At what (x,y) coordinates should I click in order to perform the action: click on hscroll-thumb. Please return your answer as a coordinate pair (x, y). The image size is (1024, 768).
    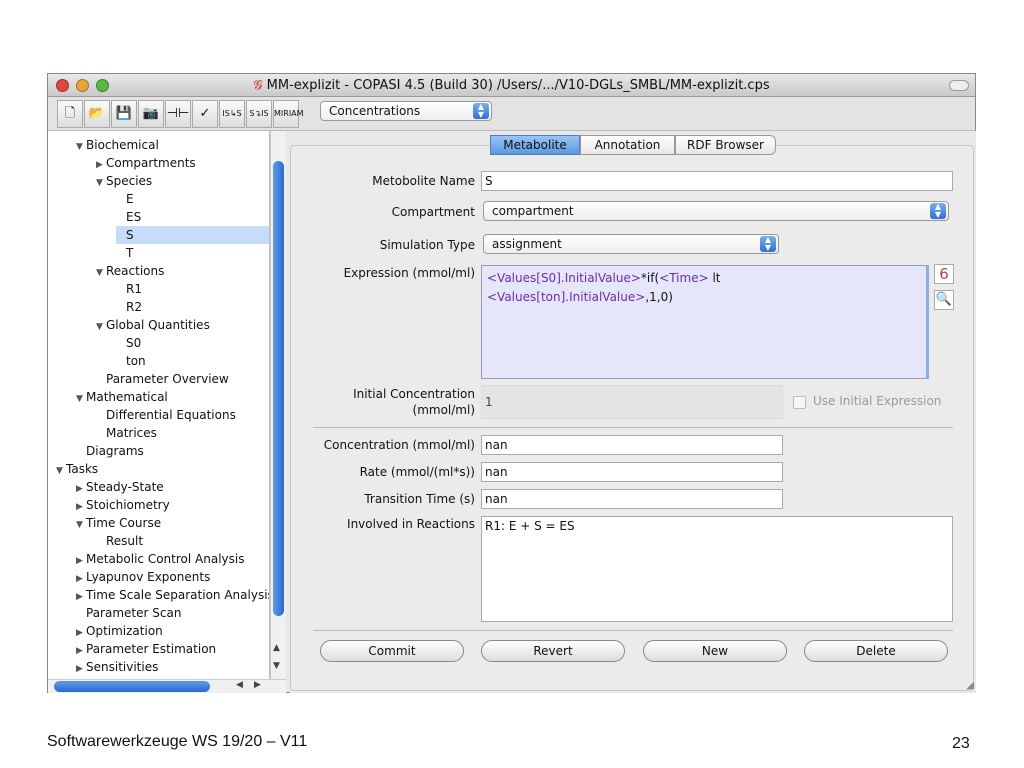
    Looking at the image, I should click on (132, 686).